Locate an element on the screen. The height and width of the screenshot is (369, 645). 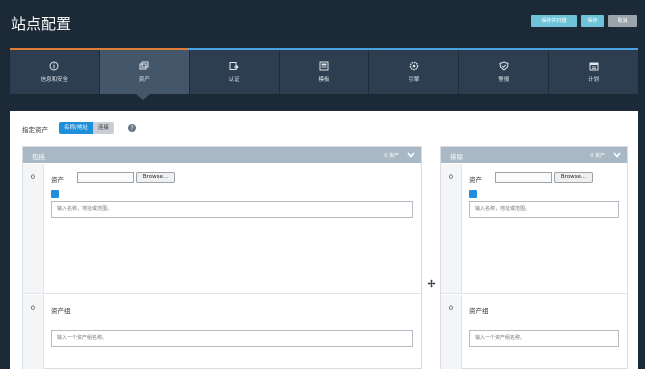
exclude-assets-row: 0 资产 Browse... 输入名称，地址或范围。 is located at coordinates (534, 229).